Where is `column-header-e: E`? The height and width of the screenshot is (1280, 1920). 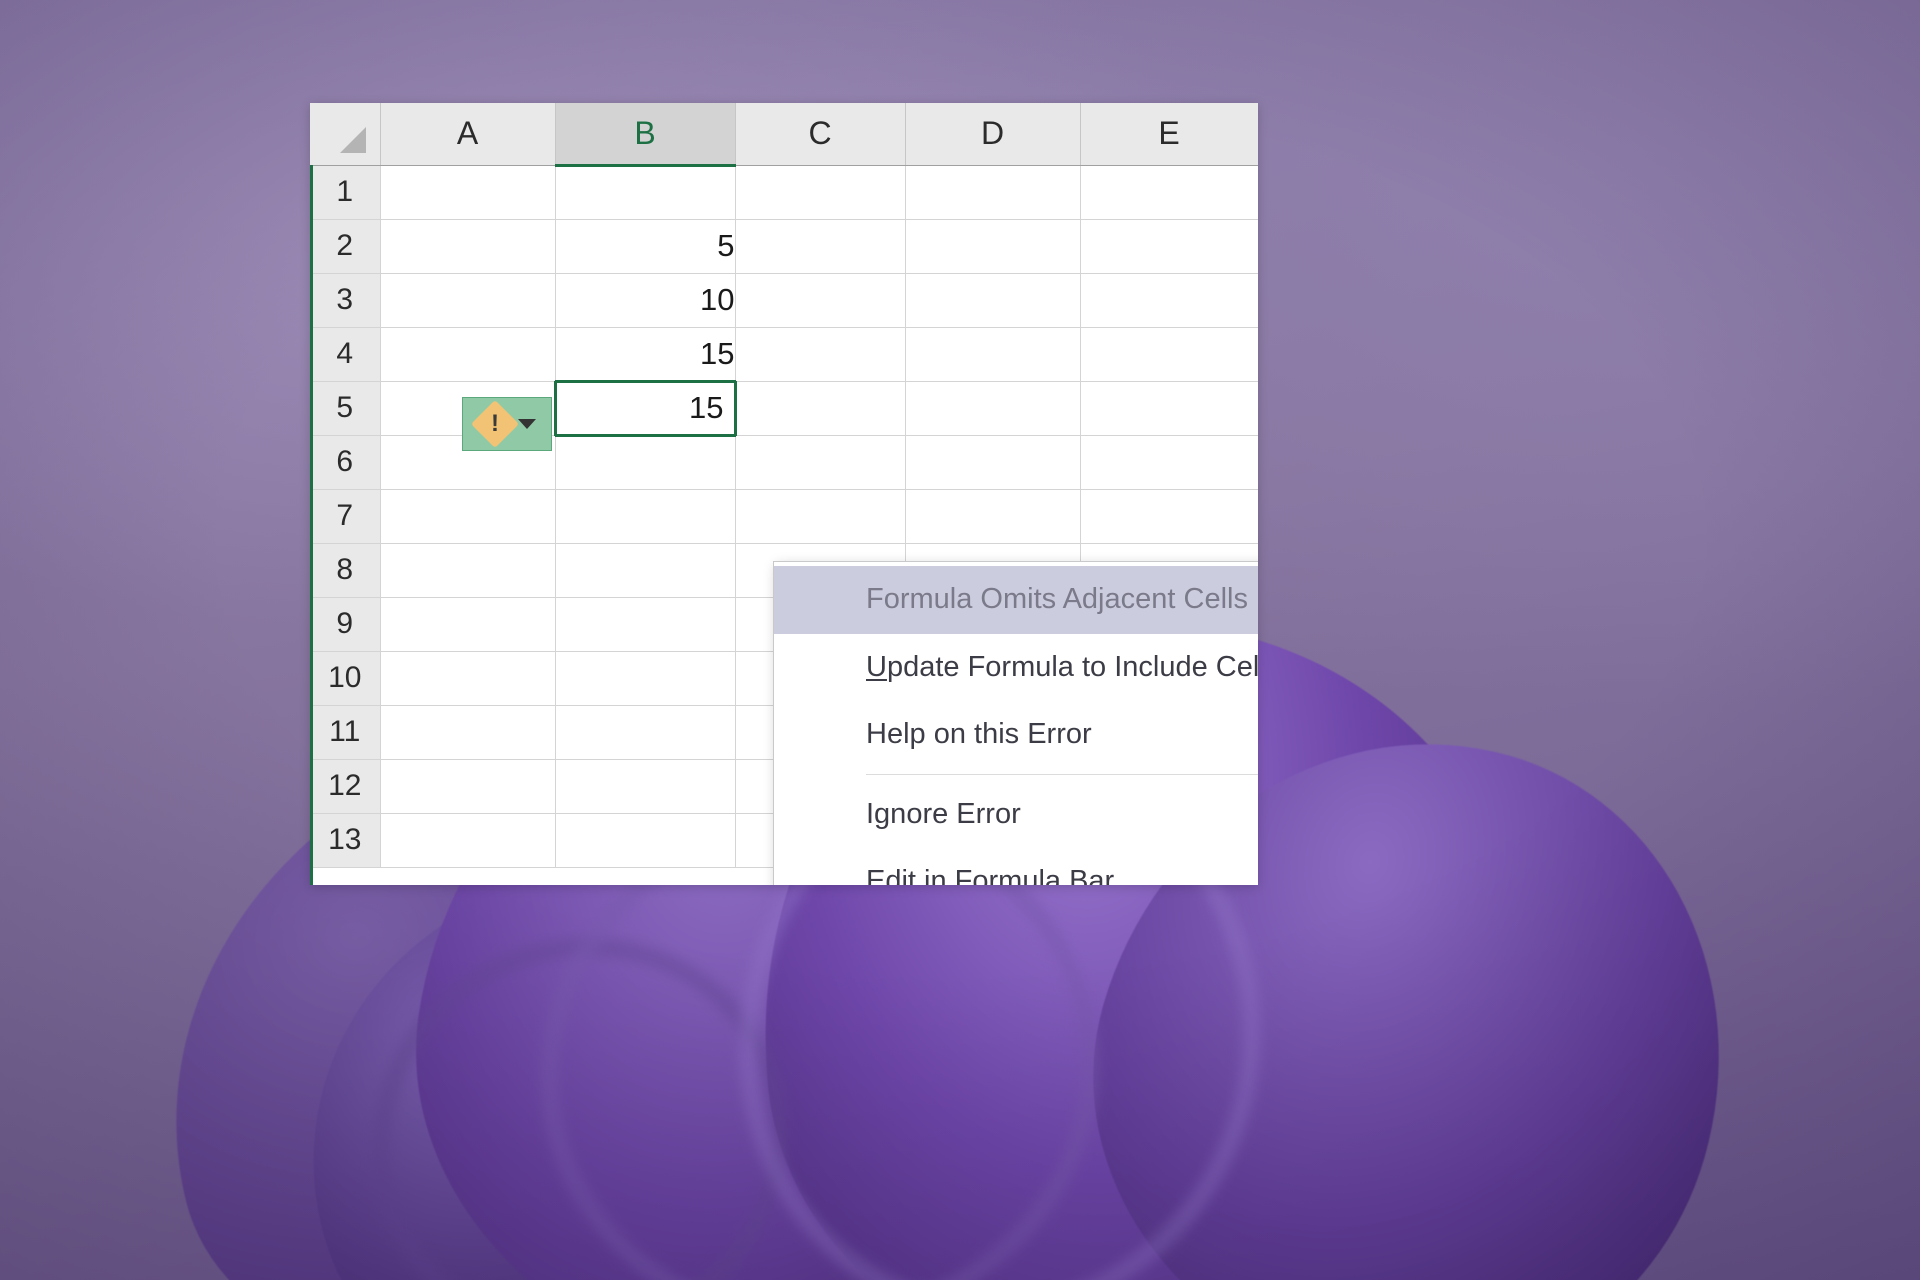
column-header-e: E is located at coordinates (1169, 134).